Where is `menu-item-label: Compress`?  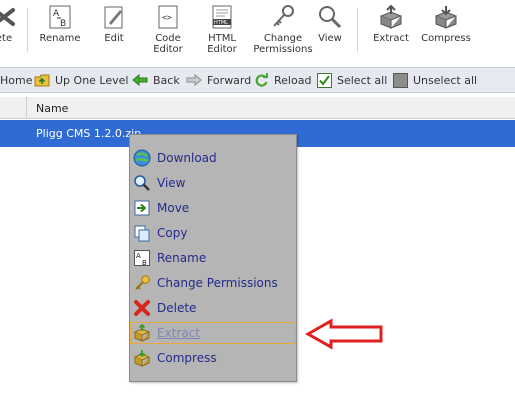
menu-item-label: Compress is located at coordinates (187, 358).